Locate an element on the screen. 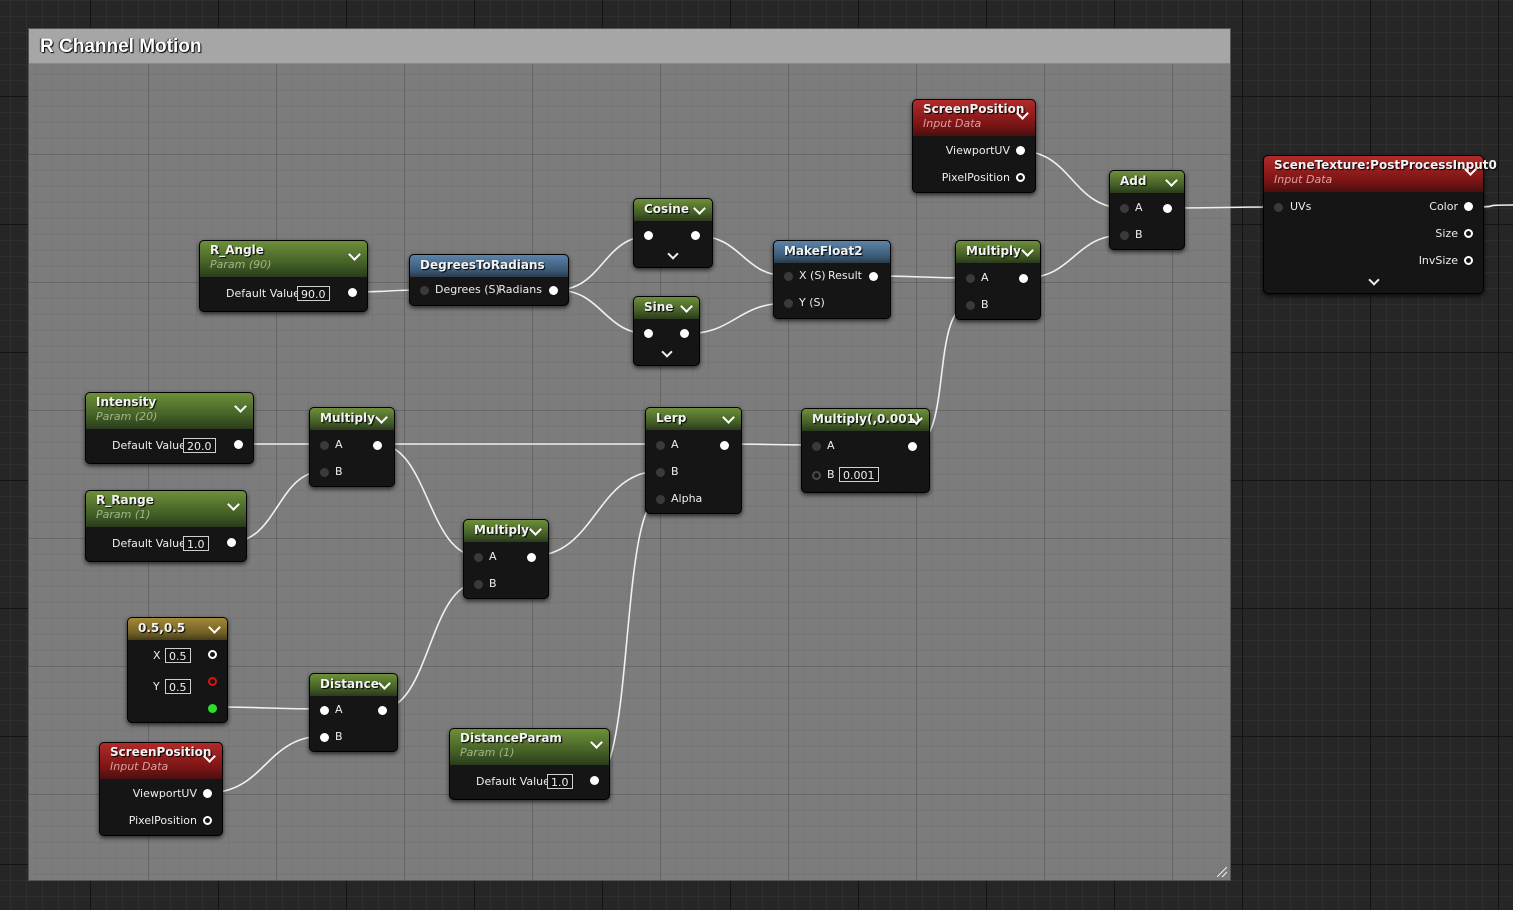 Image resolution: width=1513 pixels, height=910 pixels. x-value-field: 0.5 is located at coordinates (178, 655).